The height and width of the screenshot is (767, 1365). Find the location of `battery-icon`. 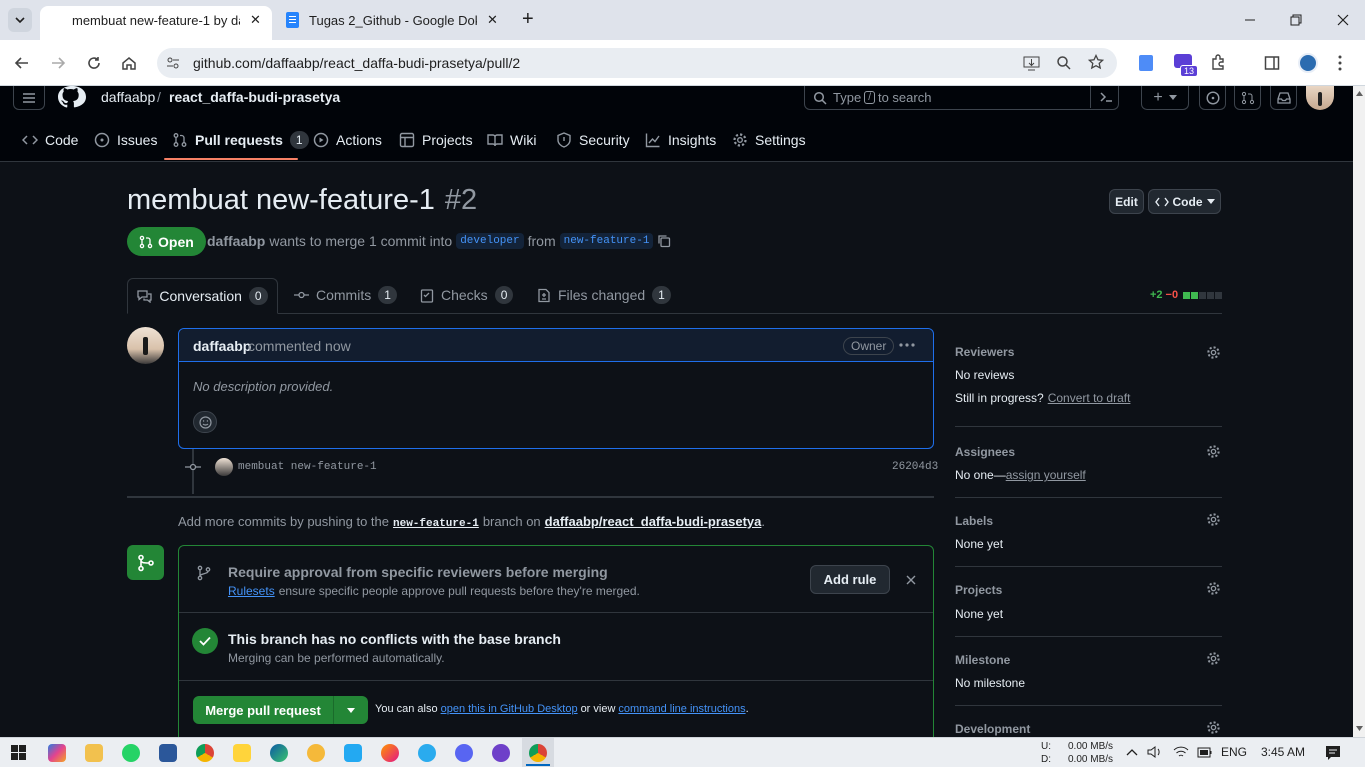

battery-icon is located at coordinates (1205, 752).